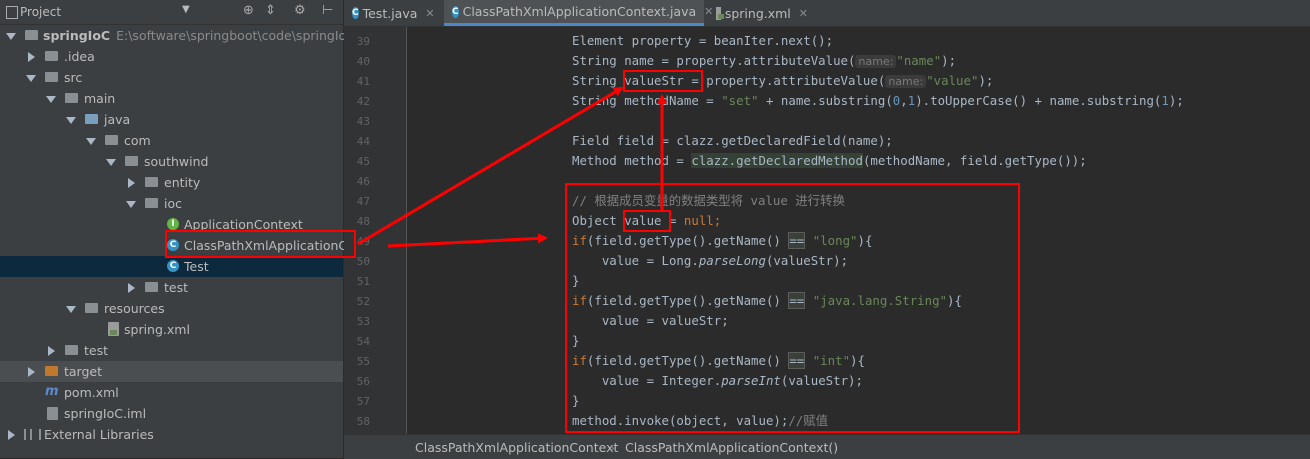 This screenshot has width=1310, height=459. What do you see at coordinates (171, 182) in the screenshot?
I see `tree-item-entity: entity` at bounding box center [171, 182].